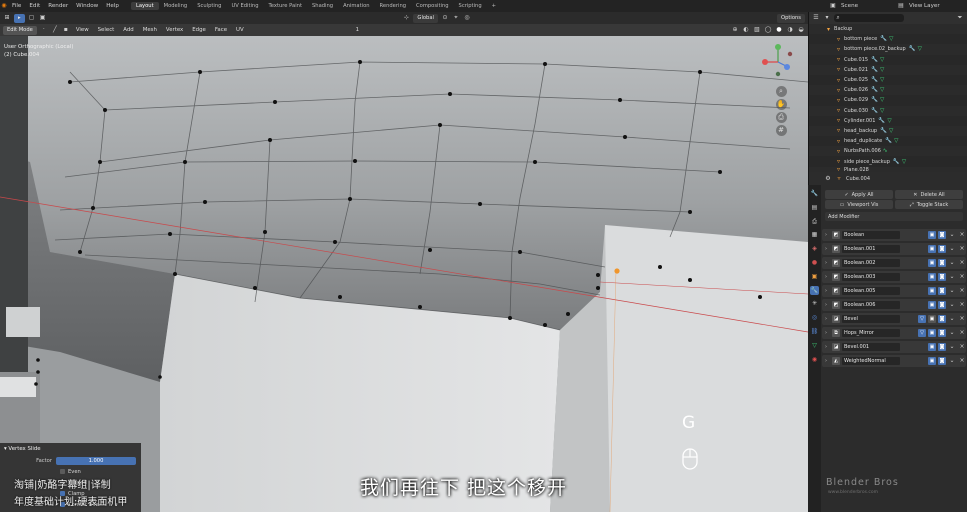 The height and width of the screenshot is (512, 967). Describe the element at coordinates (43, 18) in the screenshot. I see `select-extend-icon: ▣` at that location.